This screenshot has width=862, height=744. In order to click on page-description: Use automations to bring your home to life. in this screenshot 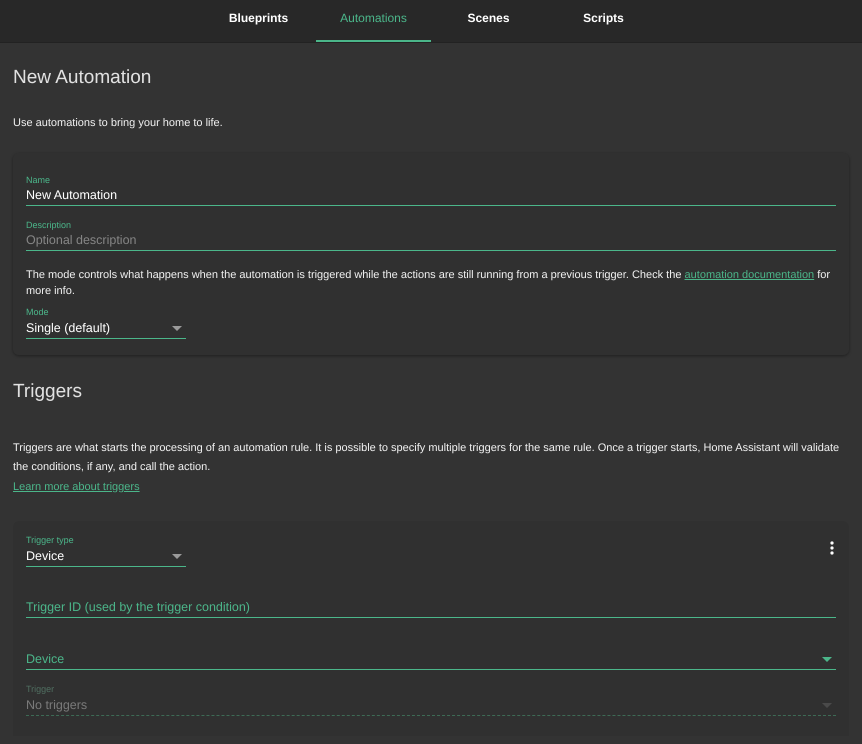, I will do `click(118, 123)`.